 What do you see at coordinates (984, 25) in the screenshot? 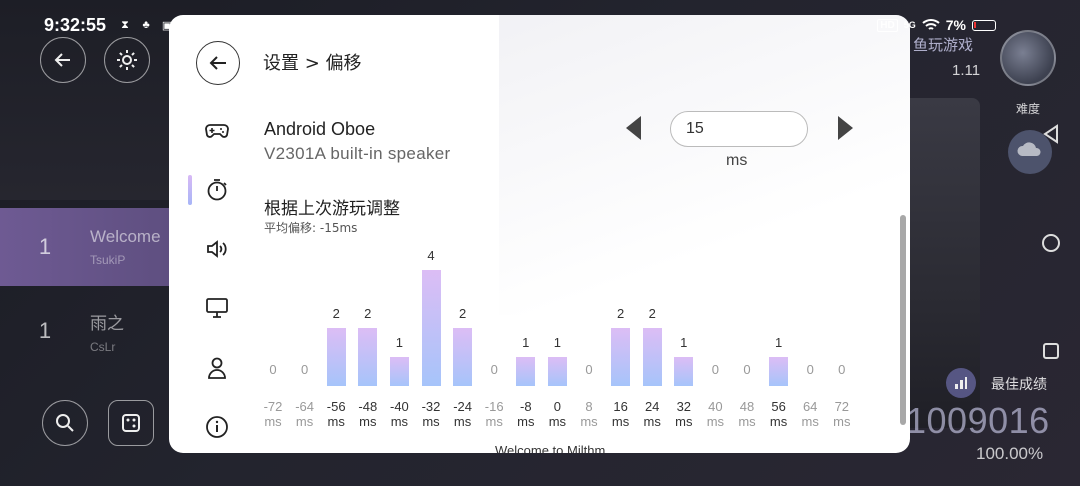
I see `battery-icon` at bounding box center [984, 25].